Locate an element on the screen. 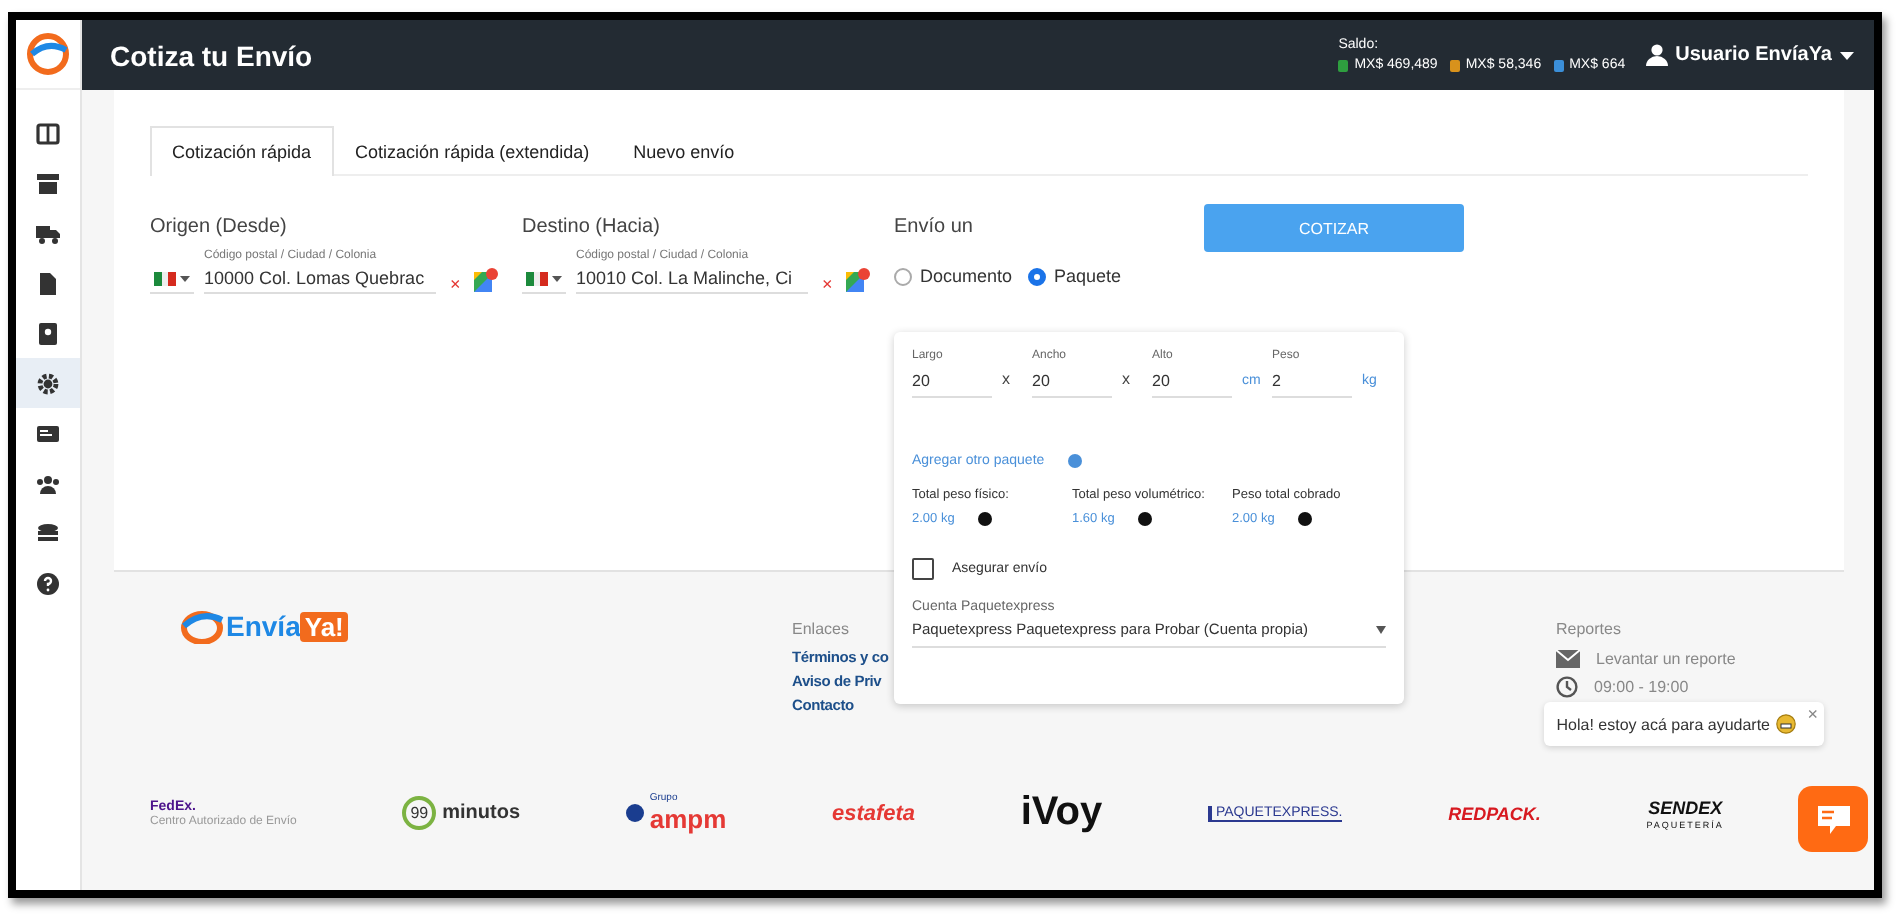 The image size is (1902, 922). reports-heading: Reportes is located at coordinates (1588, 629).